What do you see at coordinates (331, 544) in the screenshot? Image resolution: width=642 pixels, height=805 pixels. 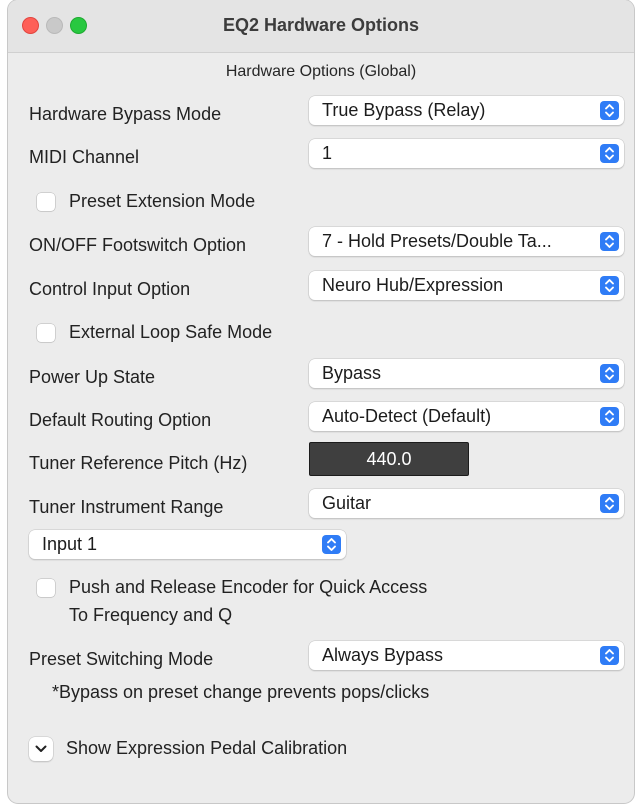 I see `input-select-stepper-icon` at bounding box center [331, 544].